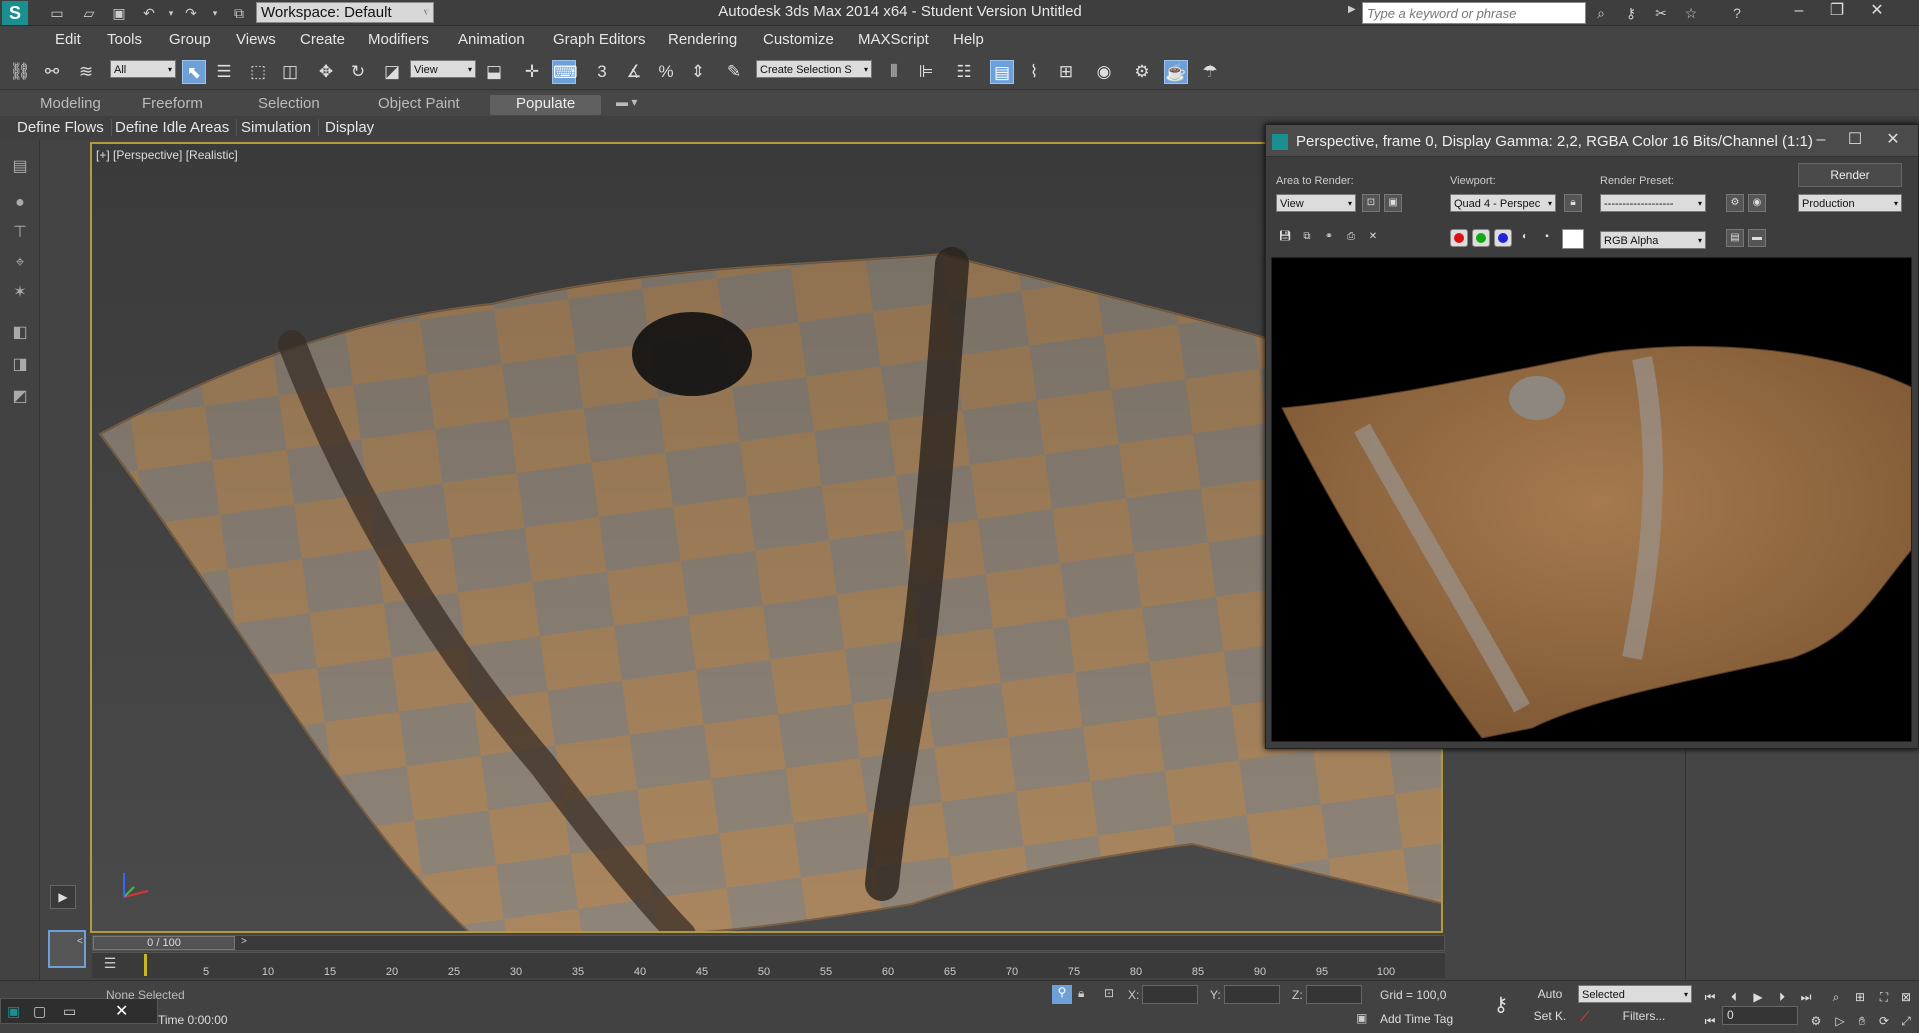  Describe the element at coordinates (1821, 140) in the screenshot. I see `render-window-minimize-icon: –` at that location.